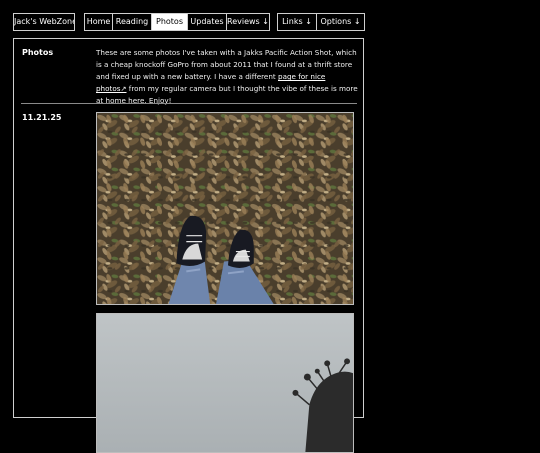 Image resolution: width=540 pixels, height=453 pixels. Describe the element at coordinates (44, 22) in the screenshot. I see `site-home-button: Jack's WebZone` at that location.